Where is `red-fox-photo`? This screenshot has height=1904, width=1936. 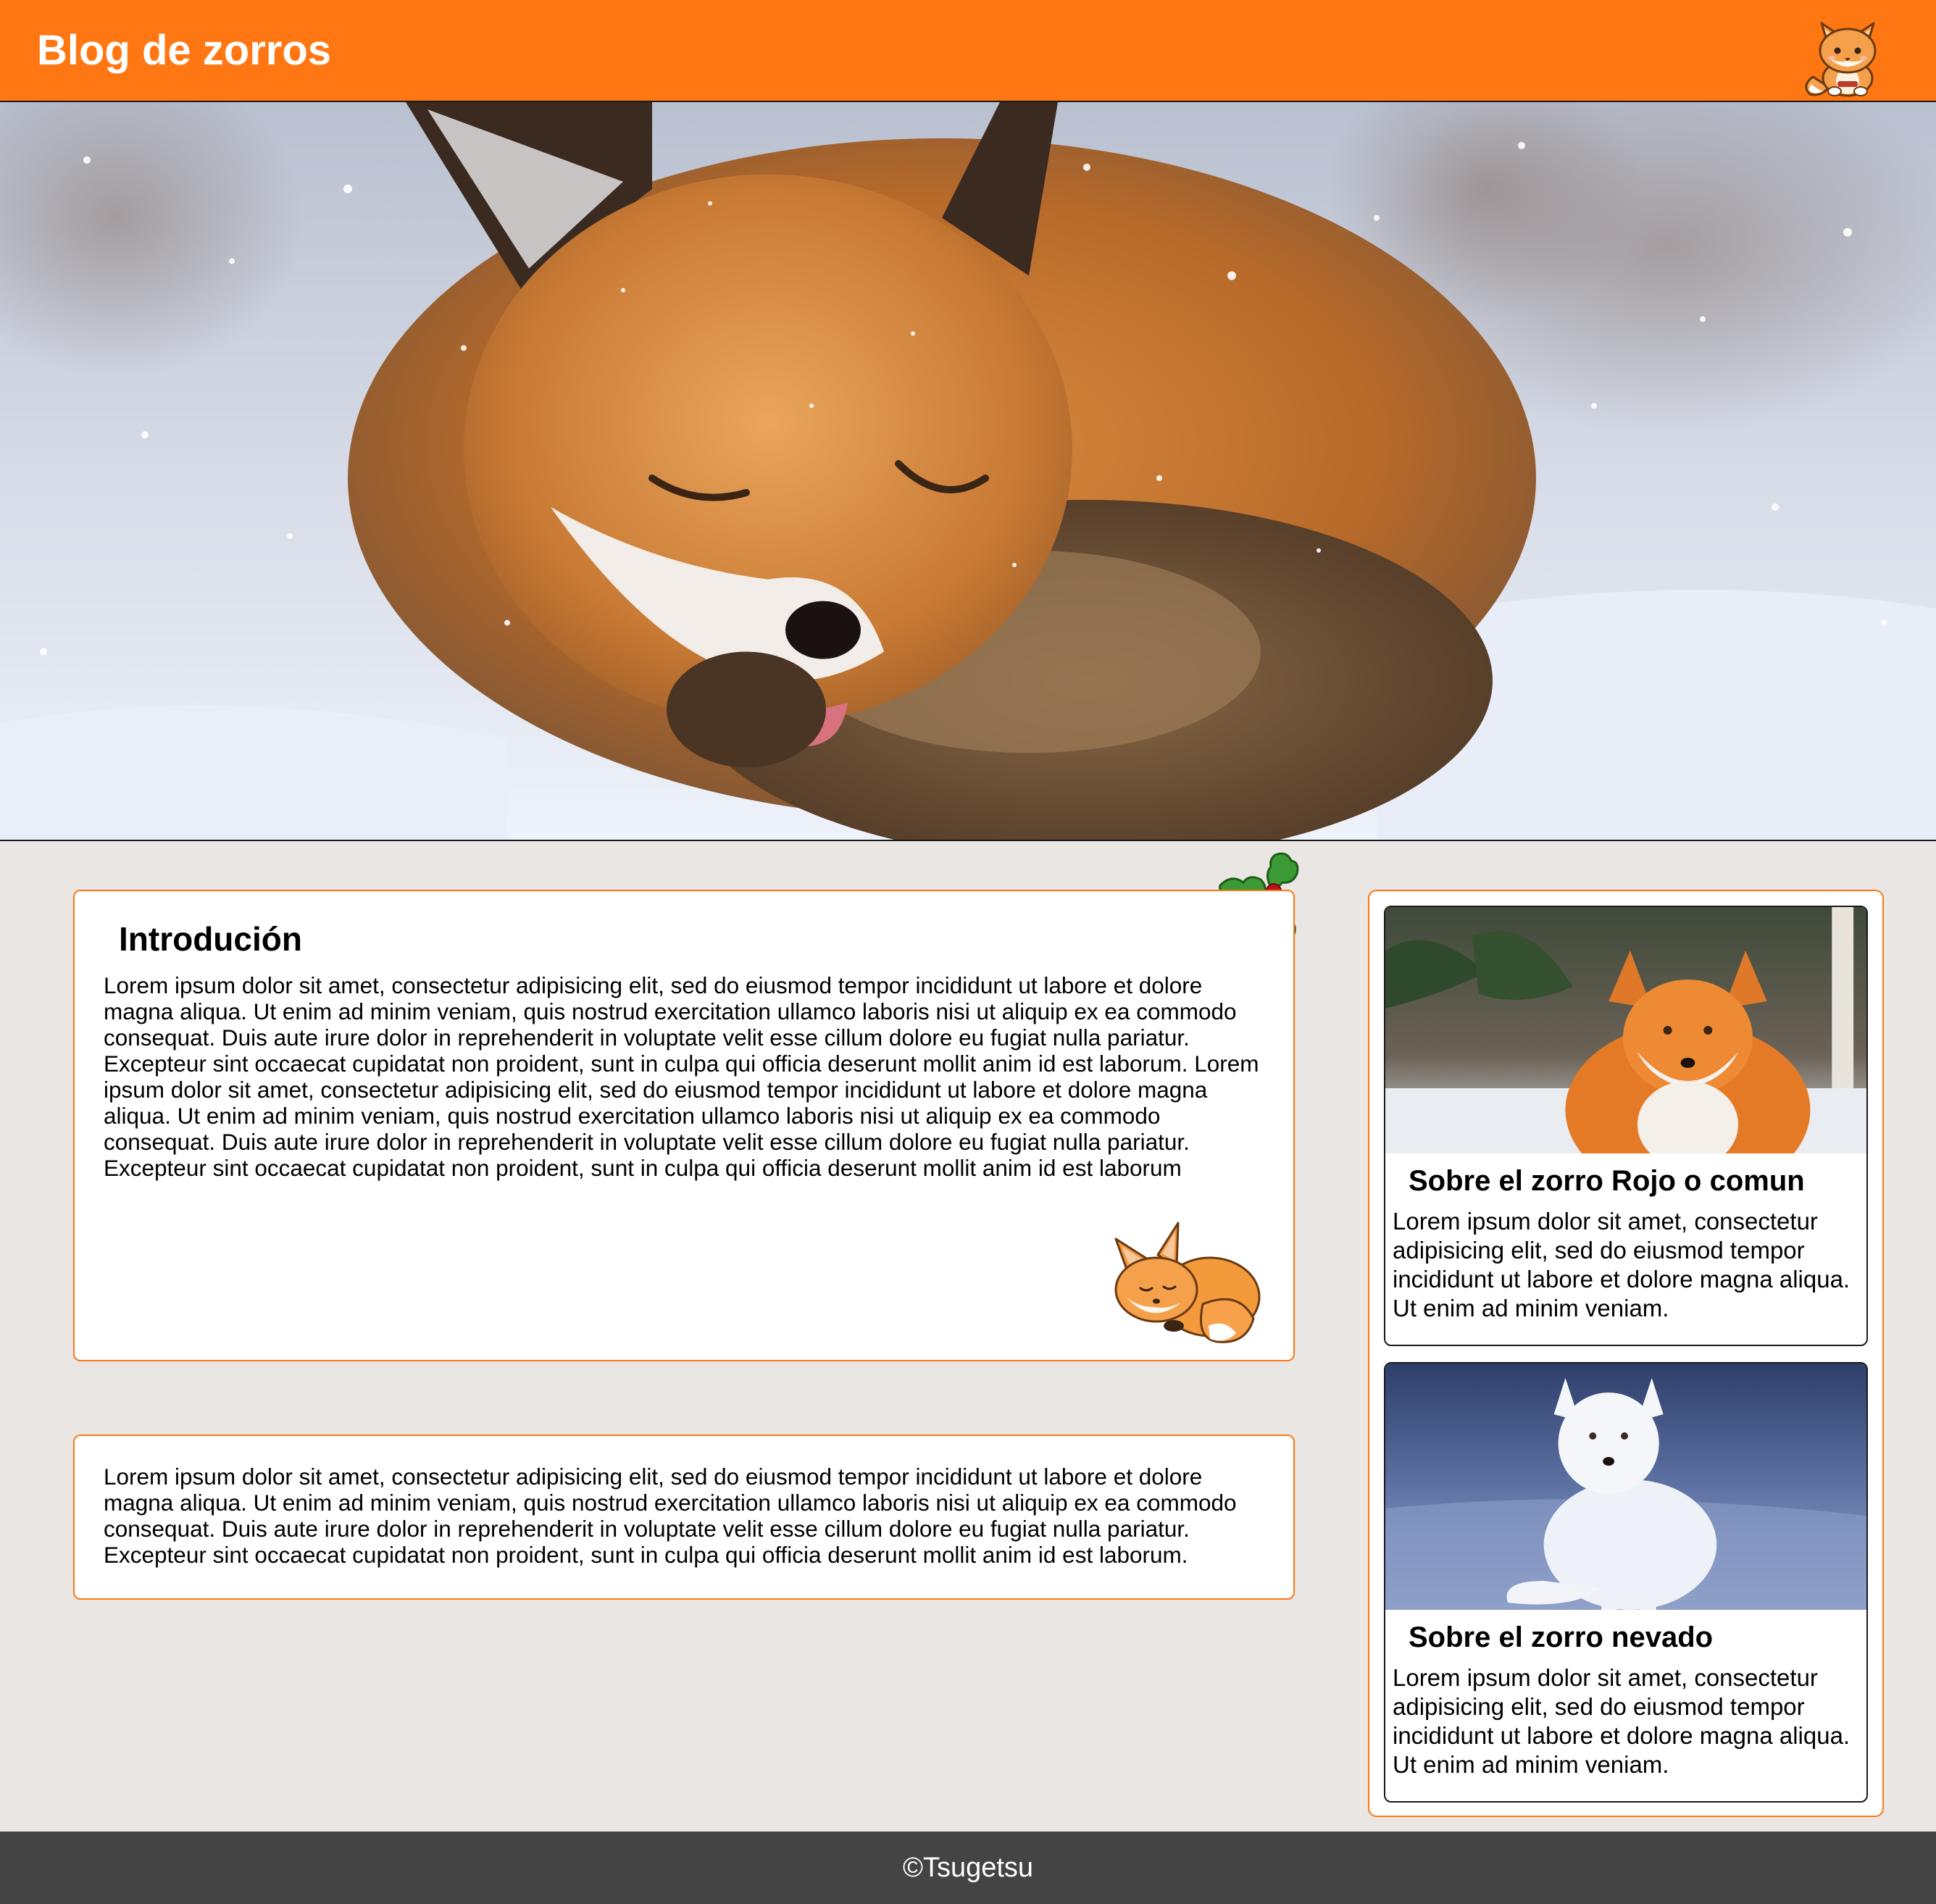
red-fox-photo is located at coordinates (1626, 1030).